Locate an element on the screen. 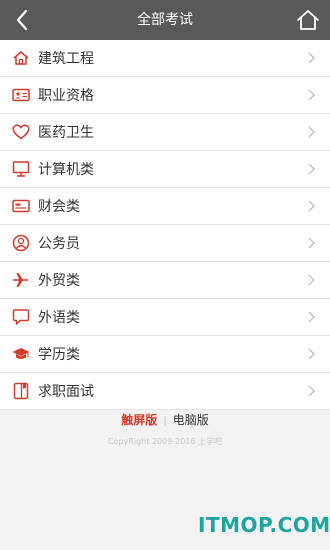 This screenshot has width=330, height=550. menu-item-foreign-language: 外语类 is located at coordinates (165, 317).